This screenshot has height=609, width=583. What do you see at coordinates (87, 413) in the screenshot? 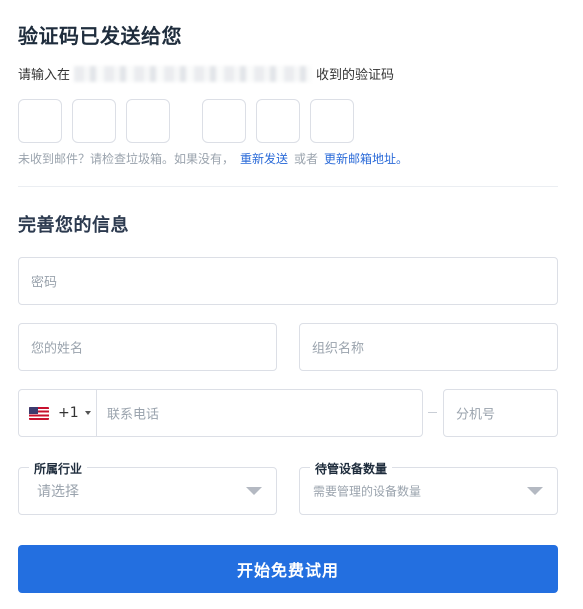
I see `chevron-down-icon` at bounding box center [87, 413].